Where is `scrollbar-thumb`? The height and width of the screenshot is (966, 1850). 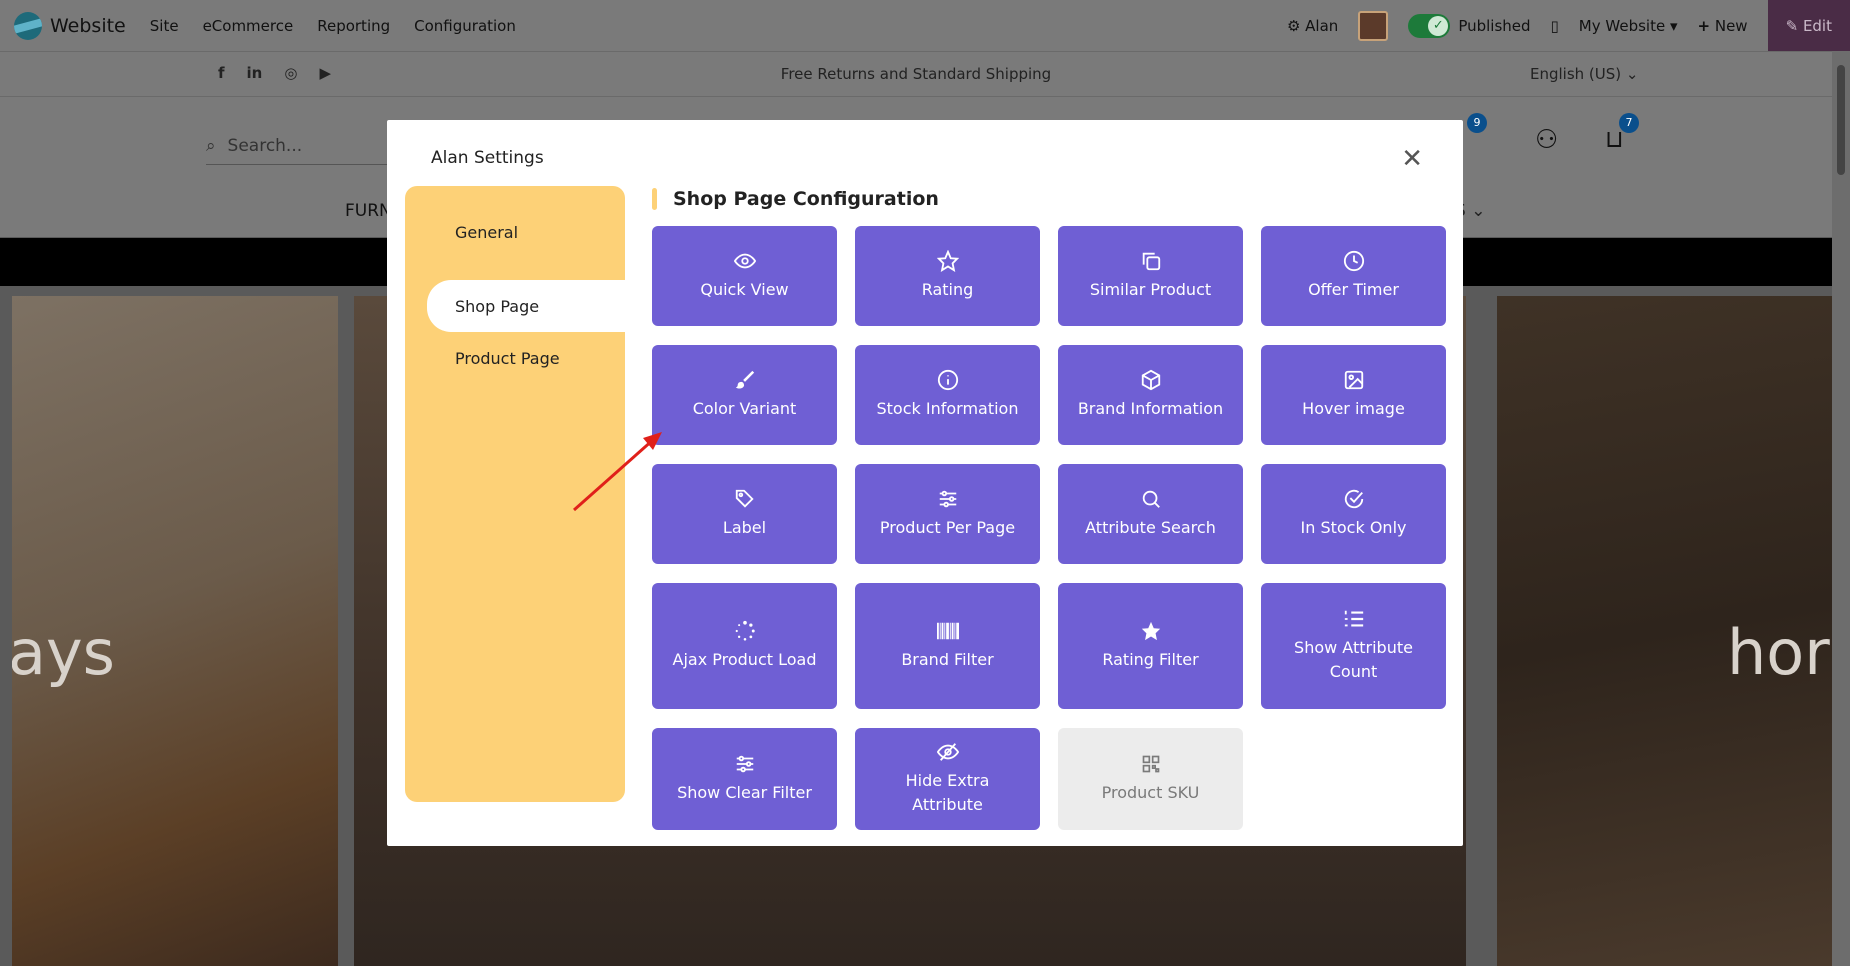 scrollbar-thumb is located at coordinates (1841, 120).